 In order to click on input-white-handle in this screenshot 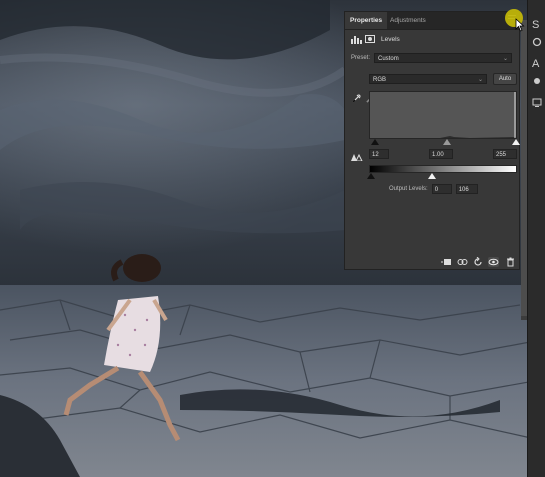, I will do `click(516, 142)`.